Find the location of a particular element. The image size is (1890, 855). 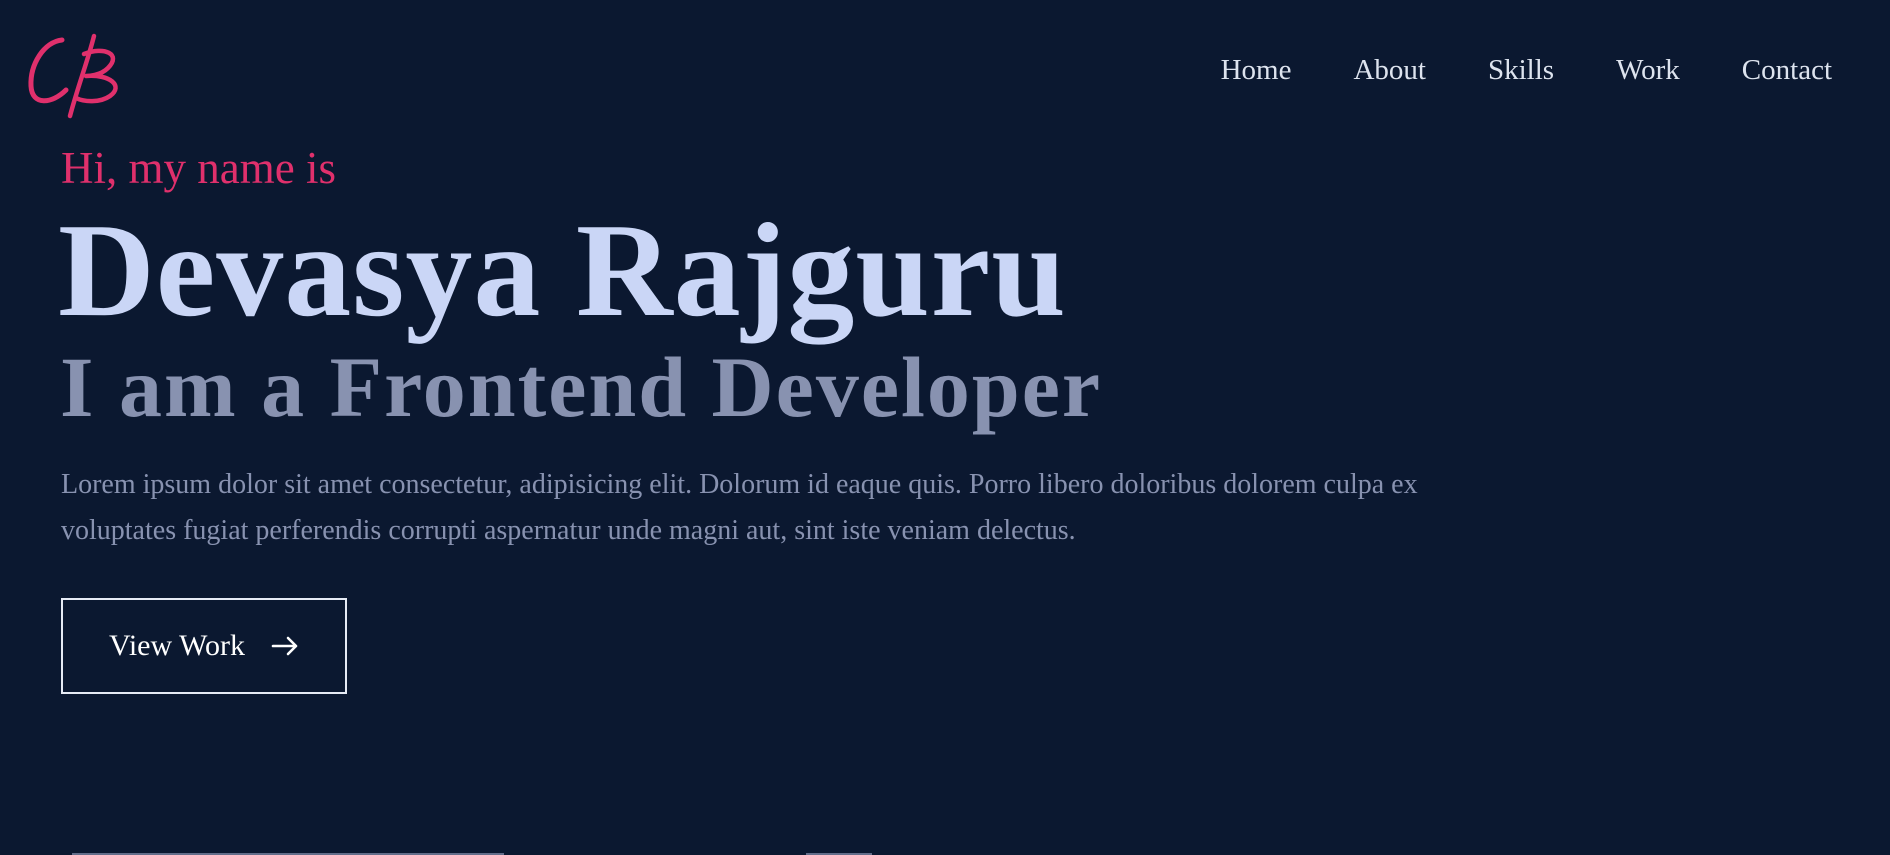

nav-item-contact: Contact is located at coordinates (1787, 70).